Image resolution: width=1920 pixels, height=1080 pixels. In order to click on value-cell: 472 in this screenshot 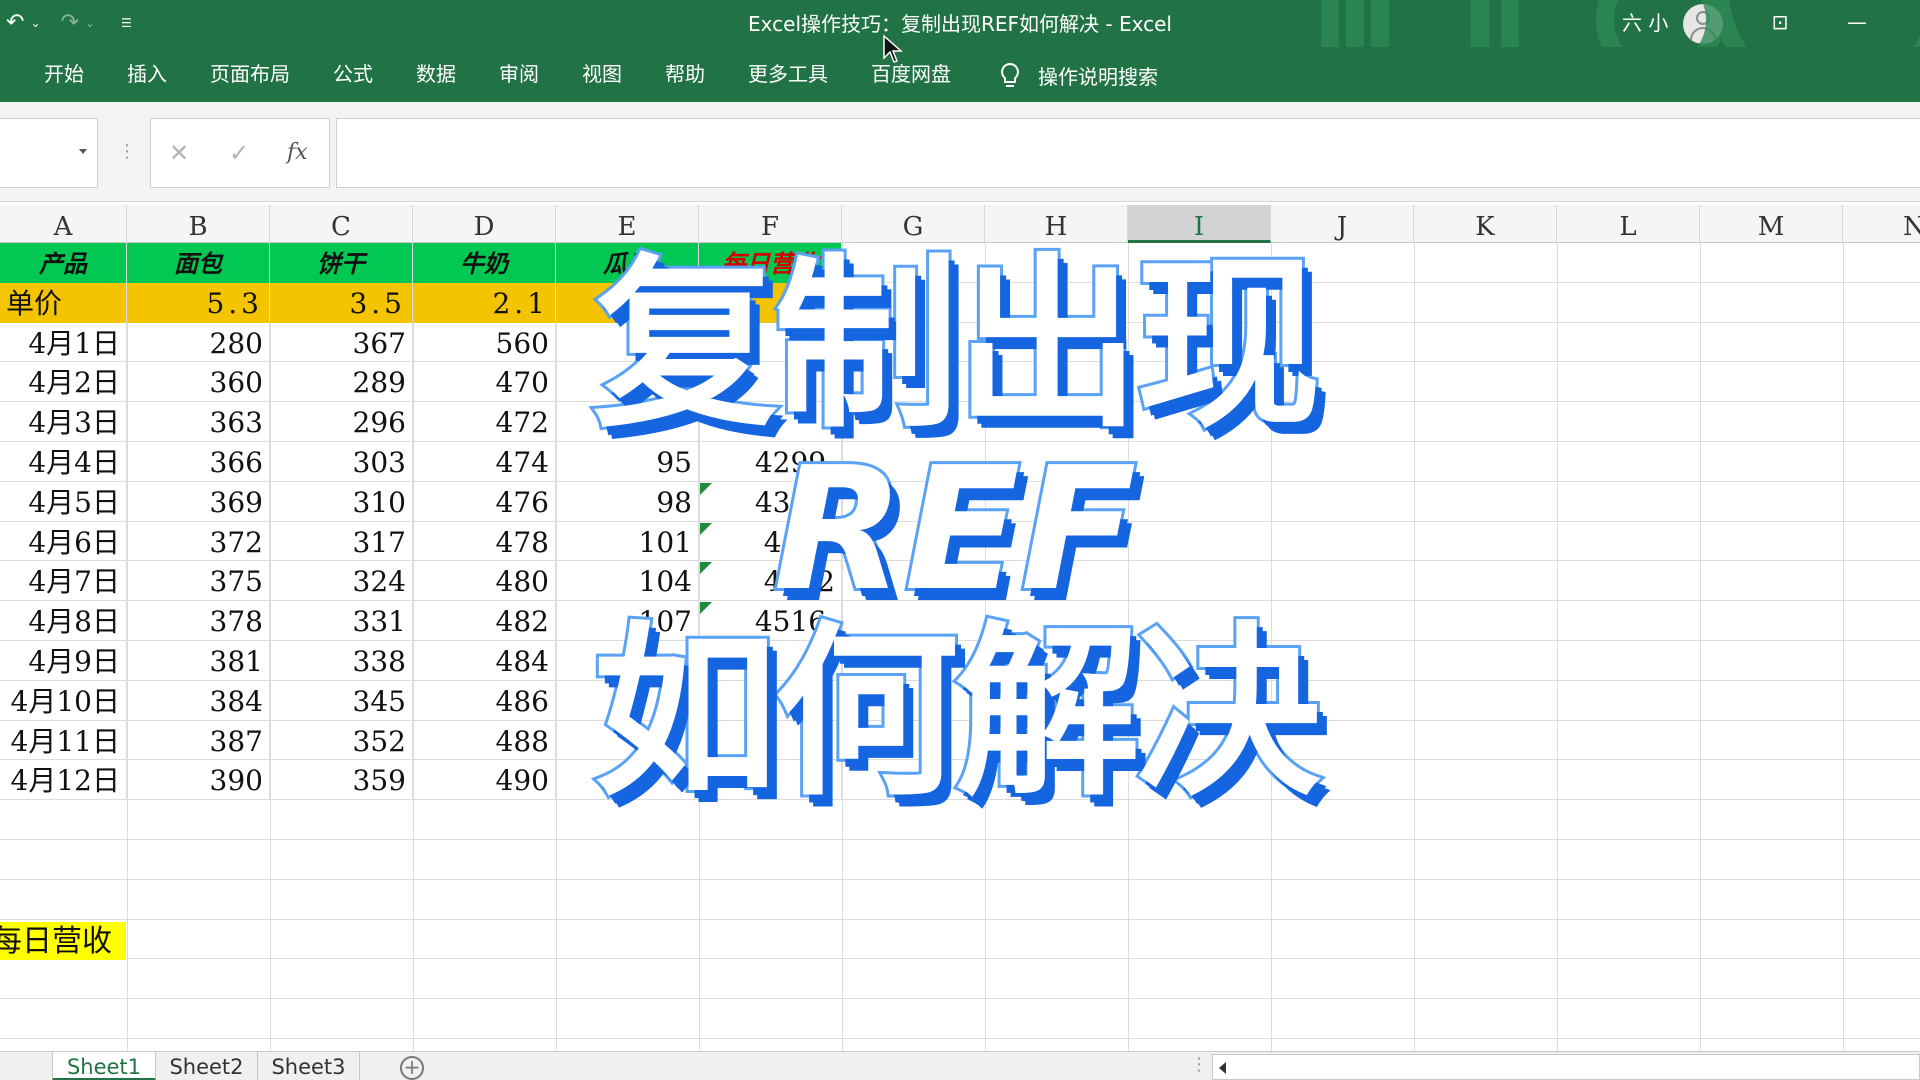, I will do `click(484, 422)`.